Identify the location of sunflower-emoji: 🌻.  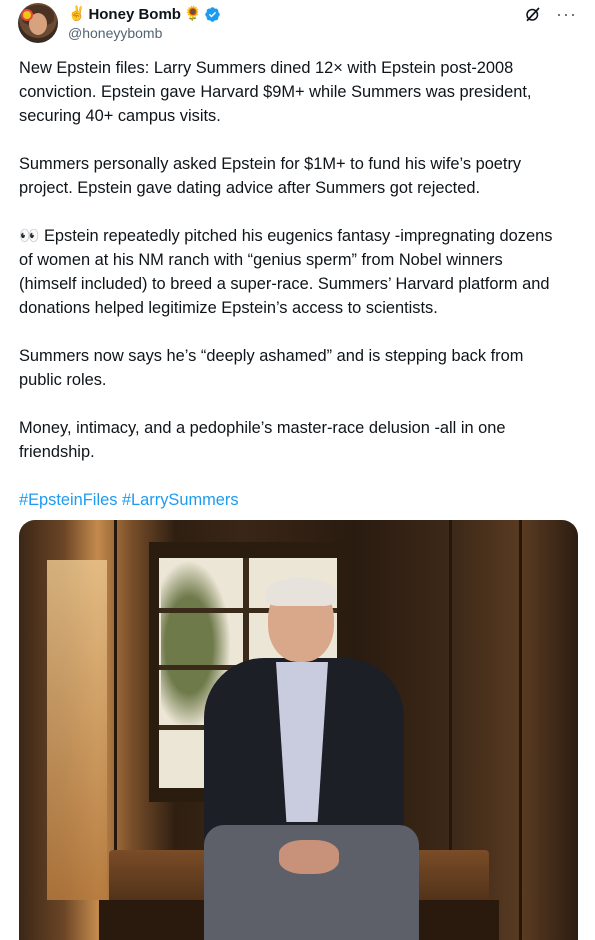
(192, 14).